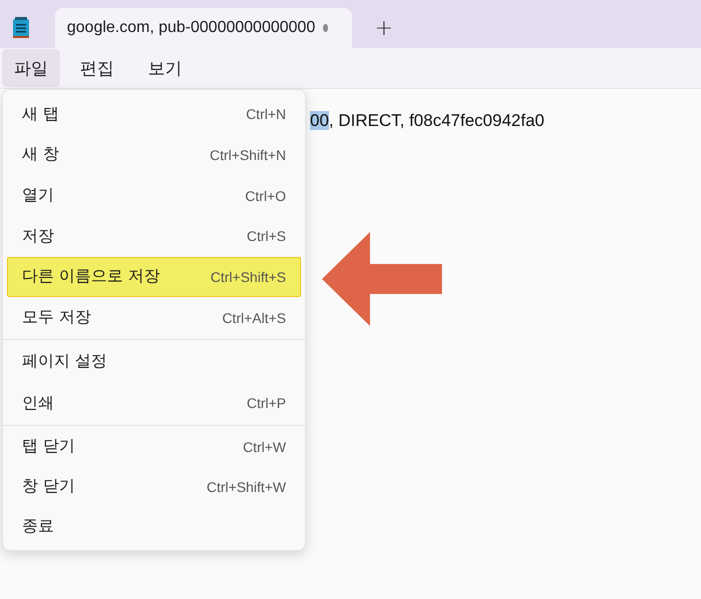  I want to click on tab-title: google.com, pub-00000000000000, so click(191, 28).